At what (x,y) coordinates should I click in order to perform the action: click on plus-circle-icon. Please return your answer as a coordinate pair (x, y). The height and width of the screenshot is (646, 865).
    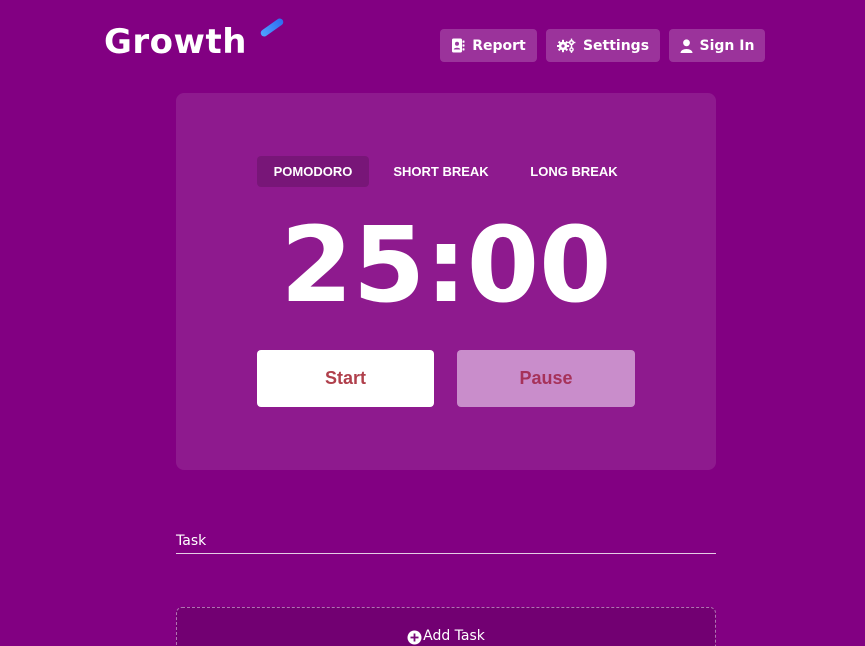
    Looking at the image, I should click on (414, 638).